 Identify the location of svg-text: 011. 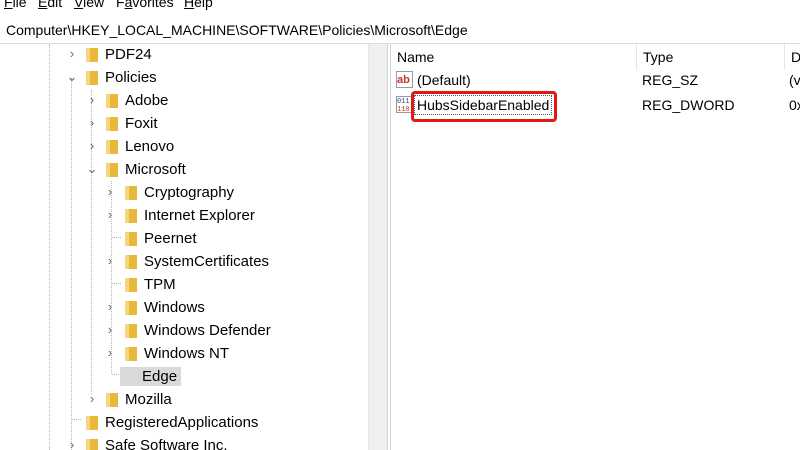
(403, 102).